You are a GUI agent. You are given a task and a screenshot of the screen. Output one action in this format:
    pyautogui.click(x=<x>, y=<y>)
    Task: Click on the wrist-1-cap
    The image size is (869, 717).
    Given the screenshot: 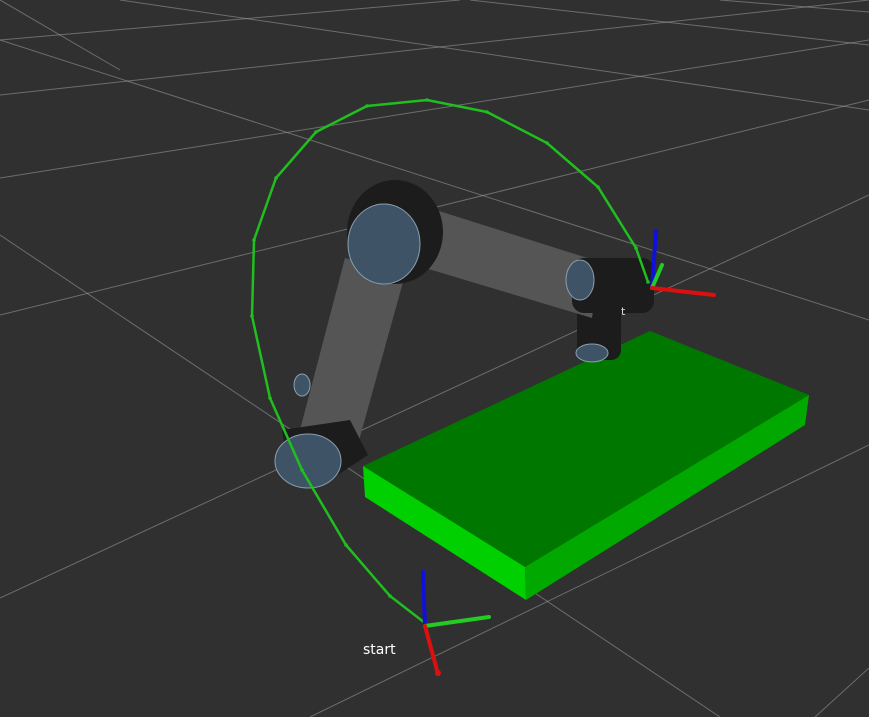 What is the action you would take?
    pyautogui.click(x=580, y=280)
    